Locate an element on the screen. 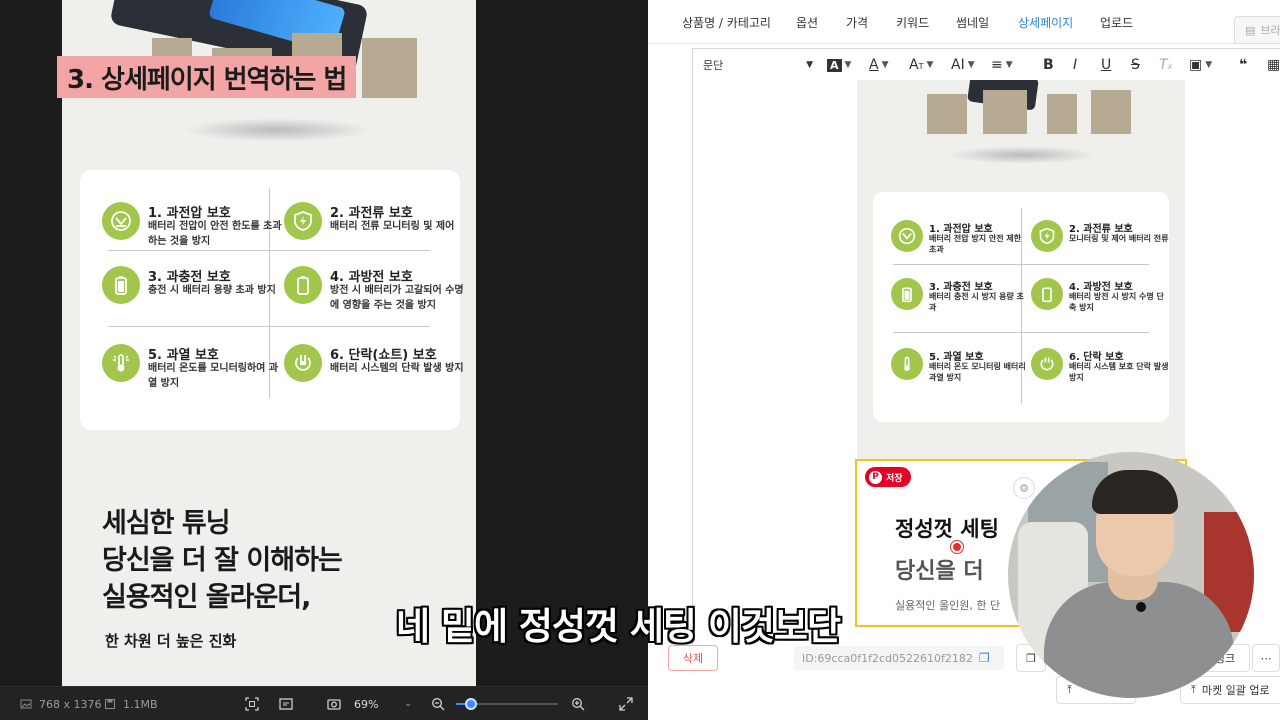 This screenshot has width=1280, height=720. strikethrough-button: S is located at coordinates (1135, 65).